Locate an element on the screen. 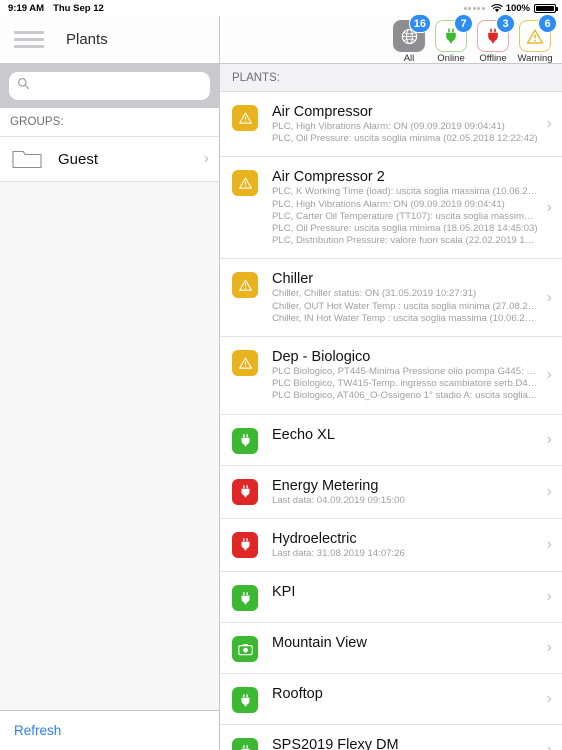 The width and height of the screenshot is (562, 750). filter-button-group: 16 All 7 Online 3 Offline 6 Warning is located at coordinates (472, 39).